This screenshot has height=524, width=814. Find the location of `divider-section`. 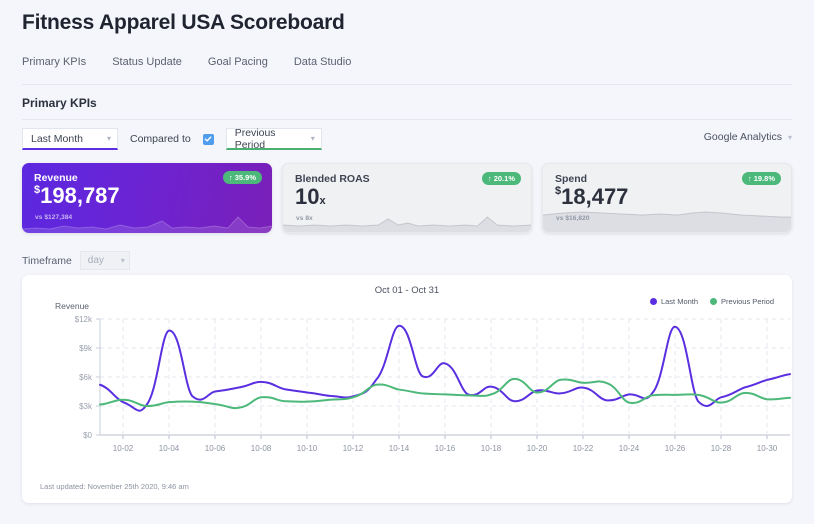

divider-section is located at coordinates (407, 119).